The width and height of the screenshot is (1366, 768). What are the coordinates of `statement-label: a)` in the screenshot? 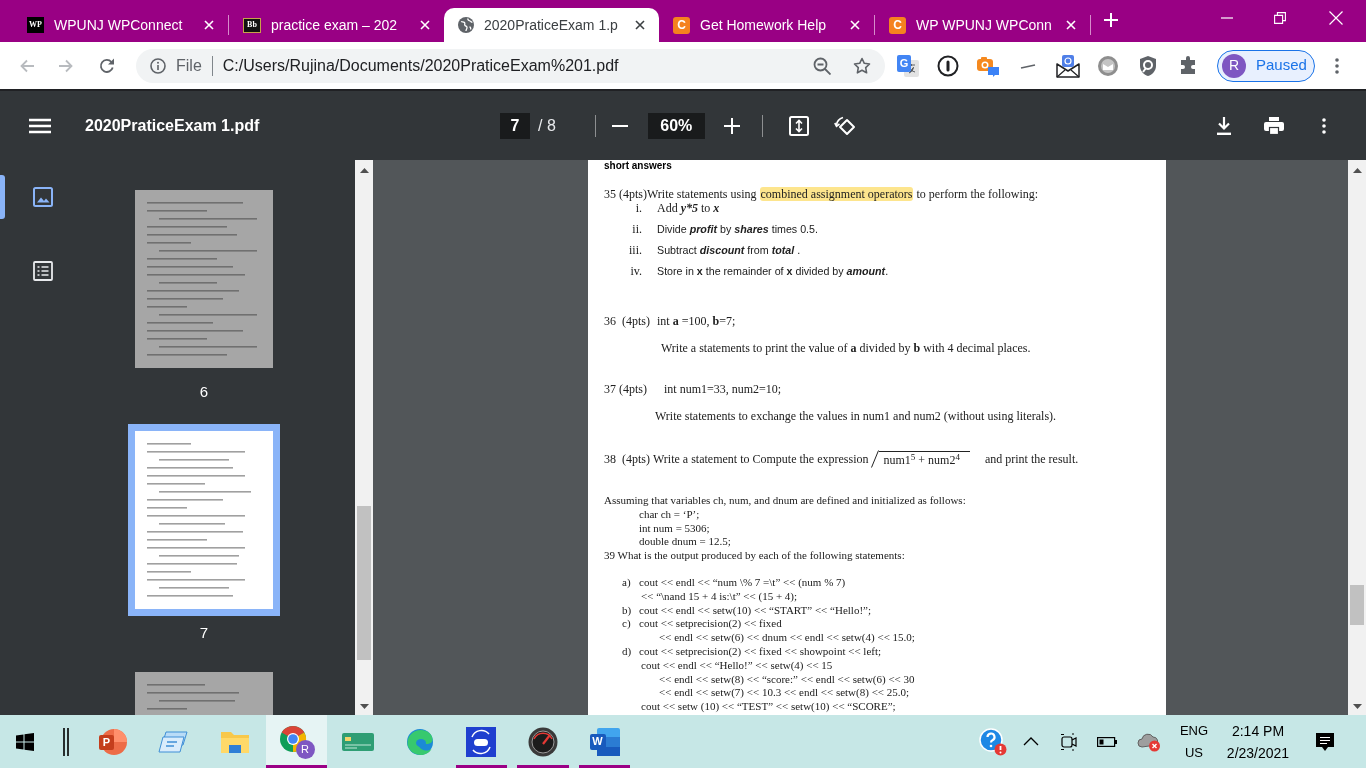 It's located at (626, 582).